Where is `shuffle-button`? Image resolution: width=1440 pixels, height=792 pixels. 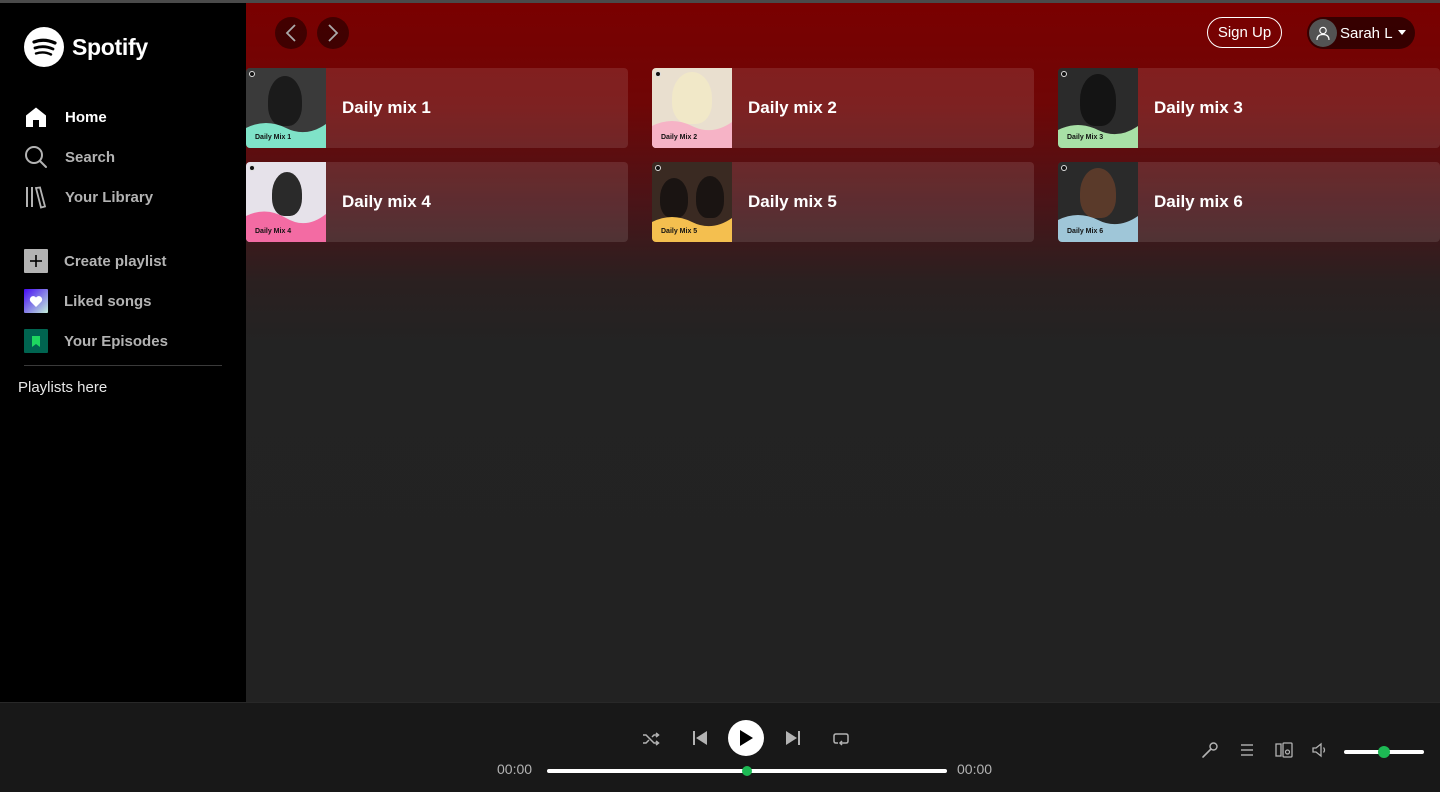 shuffle-button is located at coordinates (651, 739).